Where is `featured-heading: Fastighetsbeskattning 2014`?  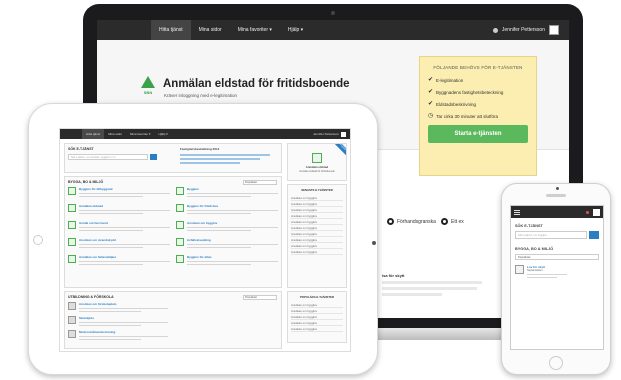
featured-heading: Fastighetsbeskattning 2014 is located at coordinates (200, 149).